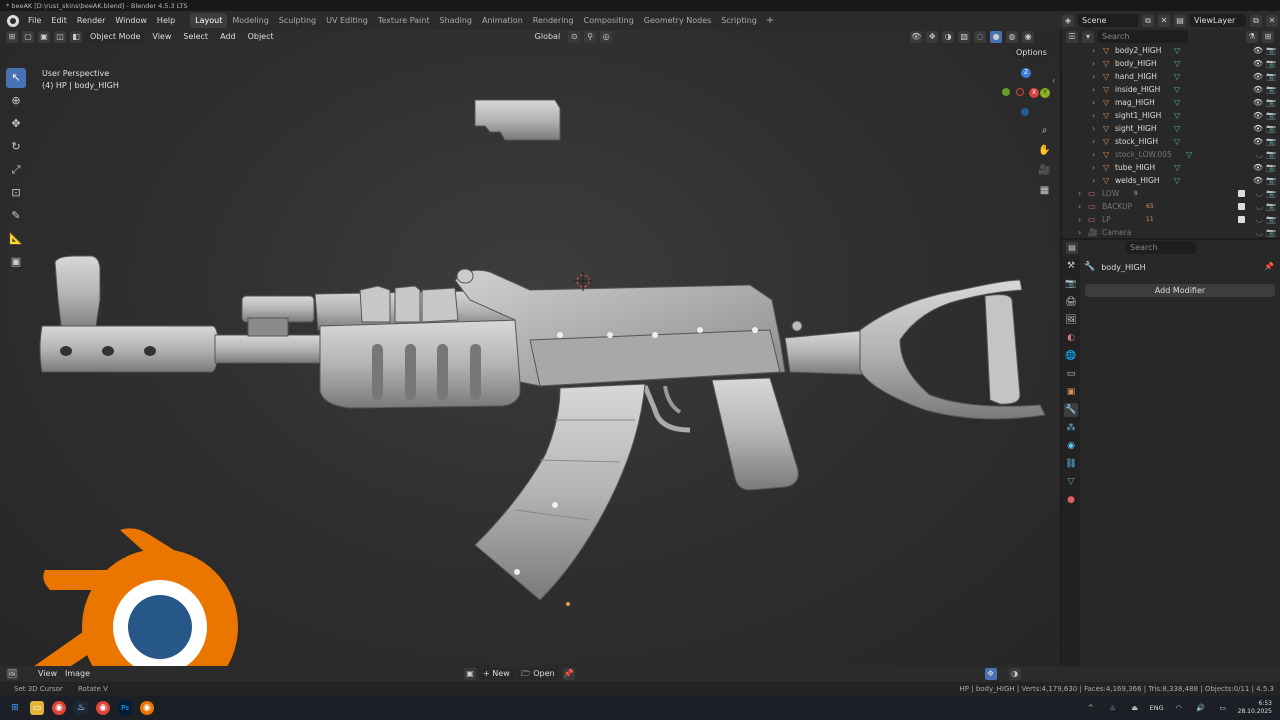 The height and width of the screenshot is (720, 1280). Describe the element at coordinates (1171, 50) in the screenshot. I see `outliner-item: › ▽ body2_HIGH ▽ 👁 📷` at that location.